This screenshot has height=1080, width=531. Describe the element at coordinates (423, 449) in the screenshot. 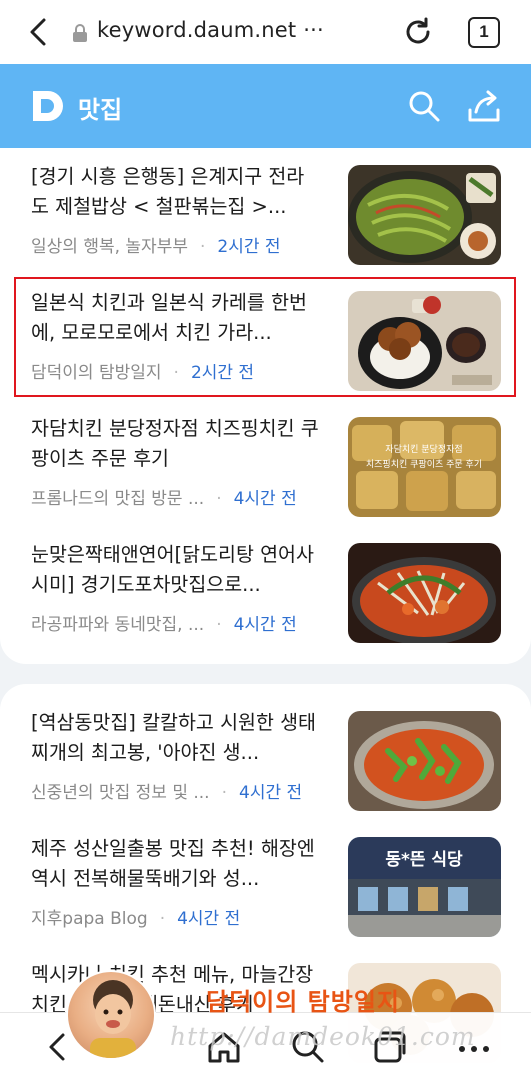

I see `thumb-caption: 자담치킨 분당정자점` at that location.